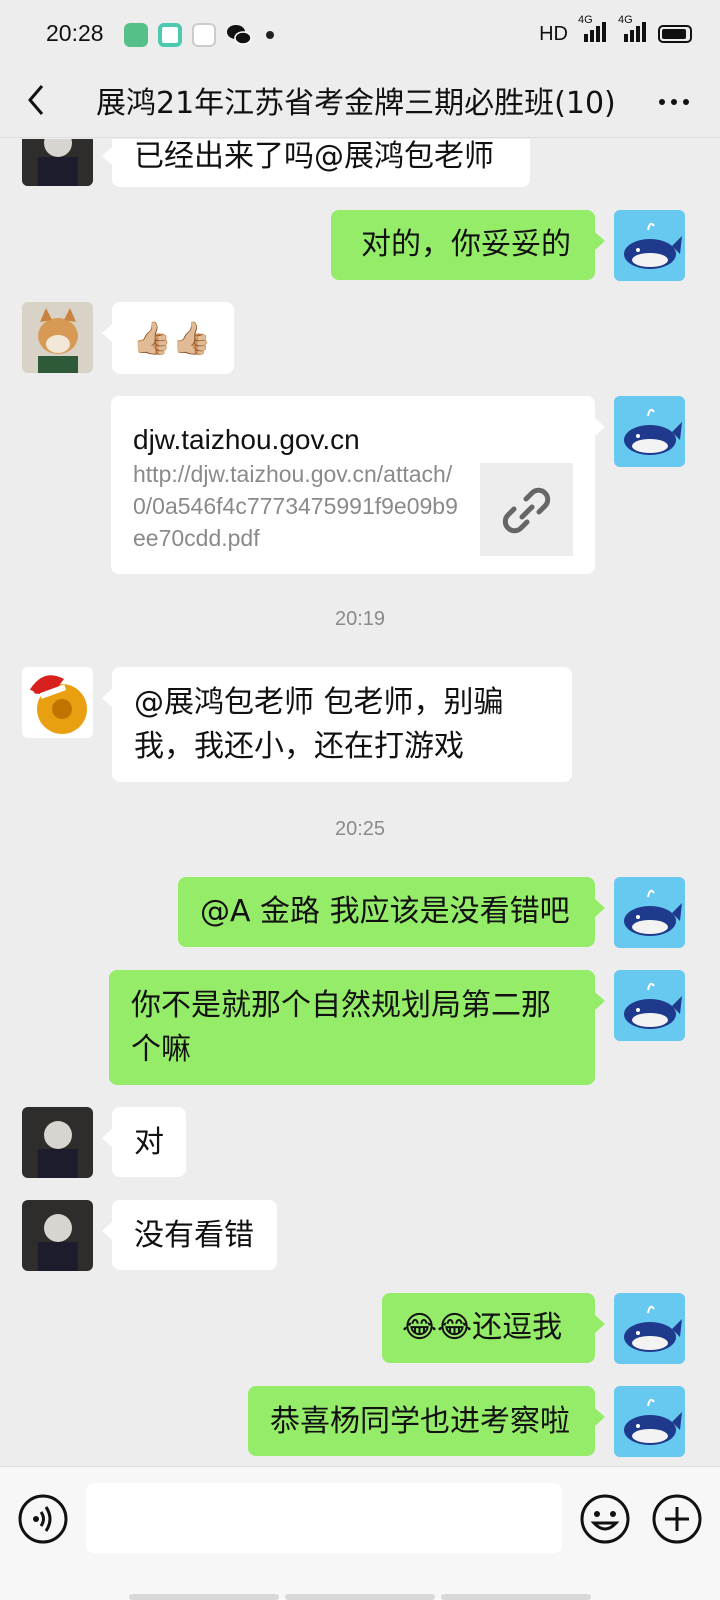  I want to click on link-title: djw.taizhou.gov.cn, so click(246, 439).